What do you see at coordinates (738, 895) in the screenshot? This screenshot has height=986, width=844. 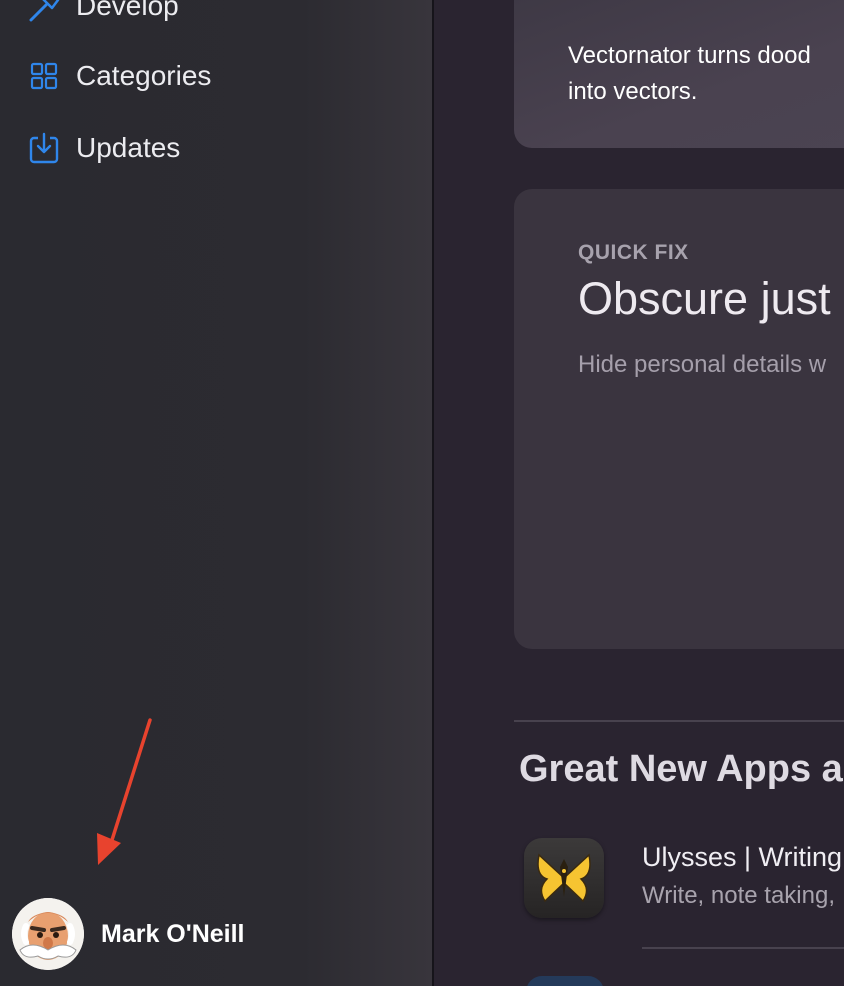 I see `app-description: Write, note taking,` at bounding box center [738, 895].